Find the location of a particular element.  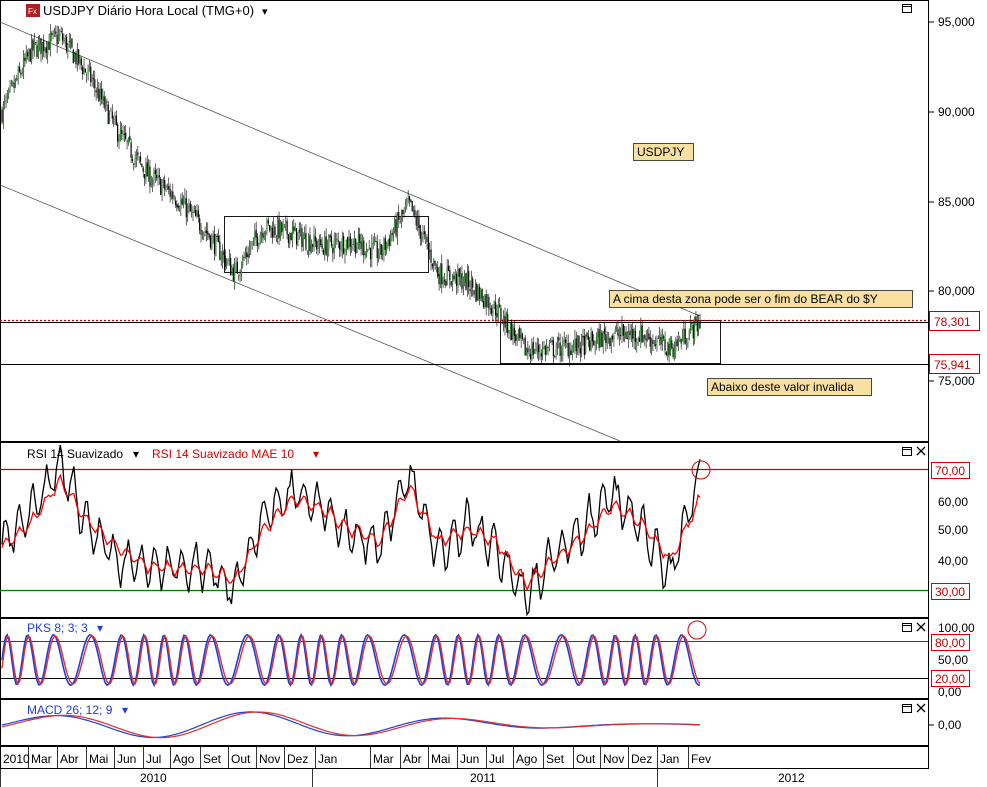

macd-window-buttons is located at coordinates (914, 708).